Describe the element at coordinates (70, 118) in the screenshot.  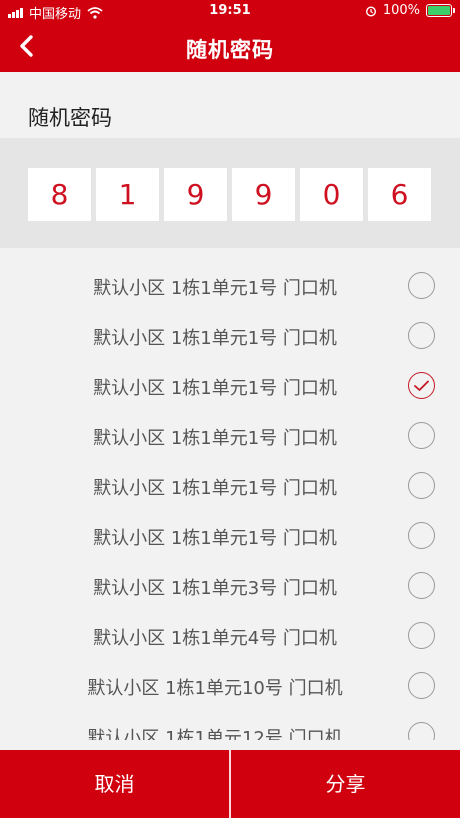
I see `section-title: 随机密码` at that location.